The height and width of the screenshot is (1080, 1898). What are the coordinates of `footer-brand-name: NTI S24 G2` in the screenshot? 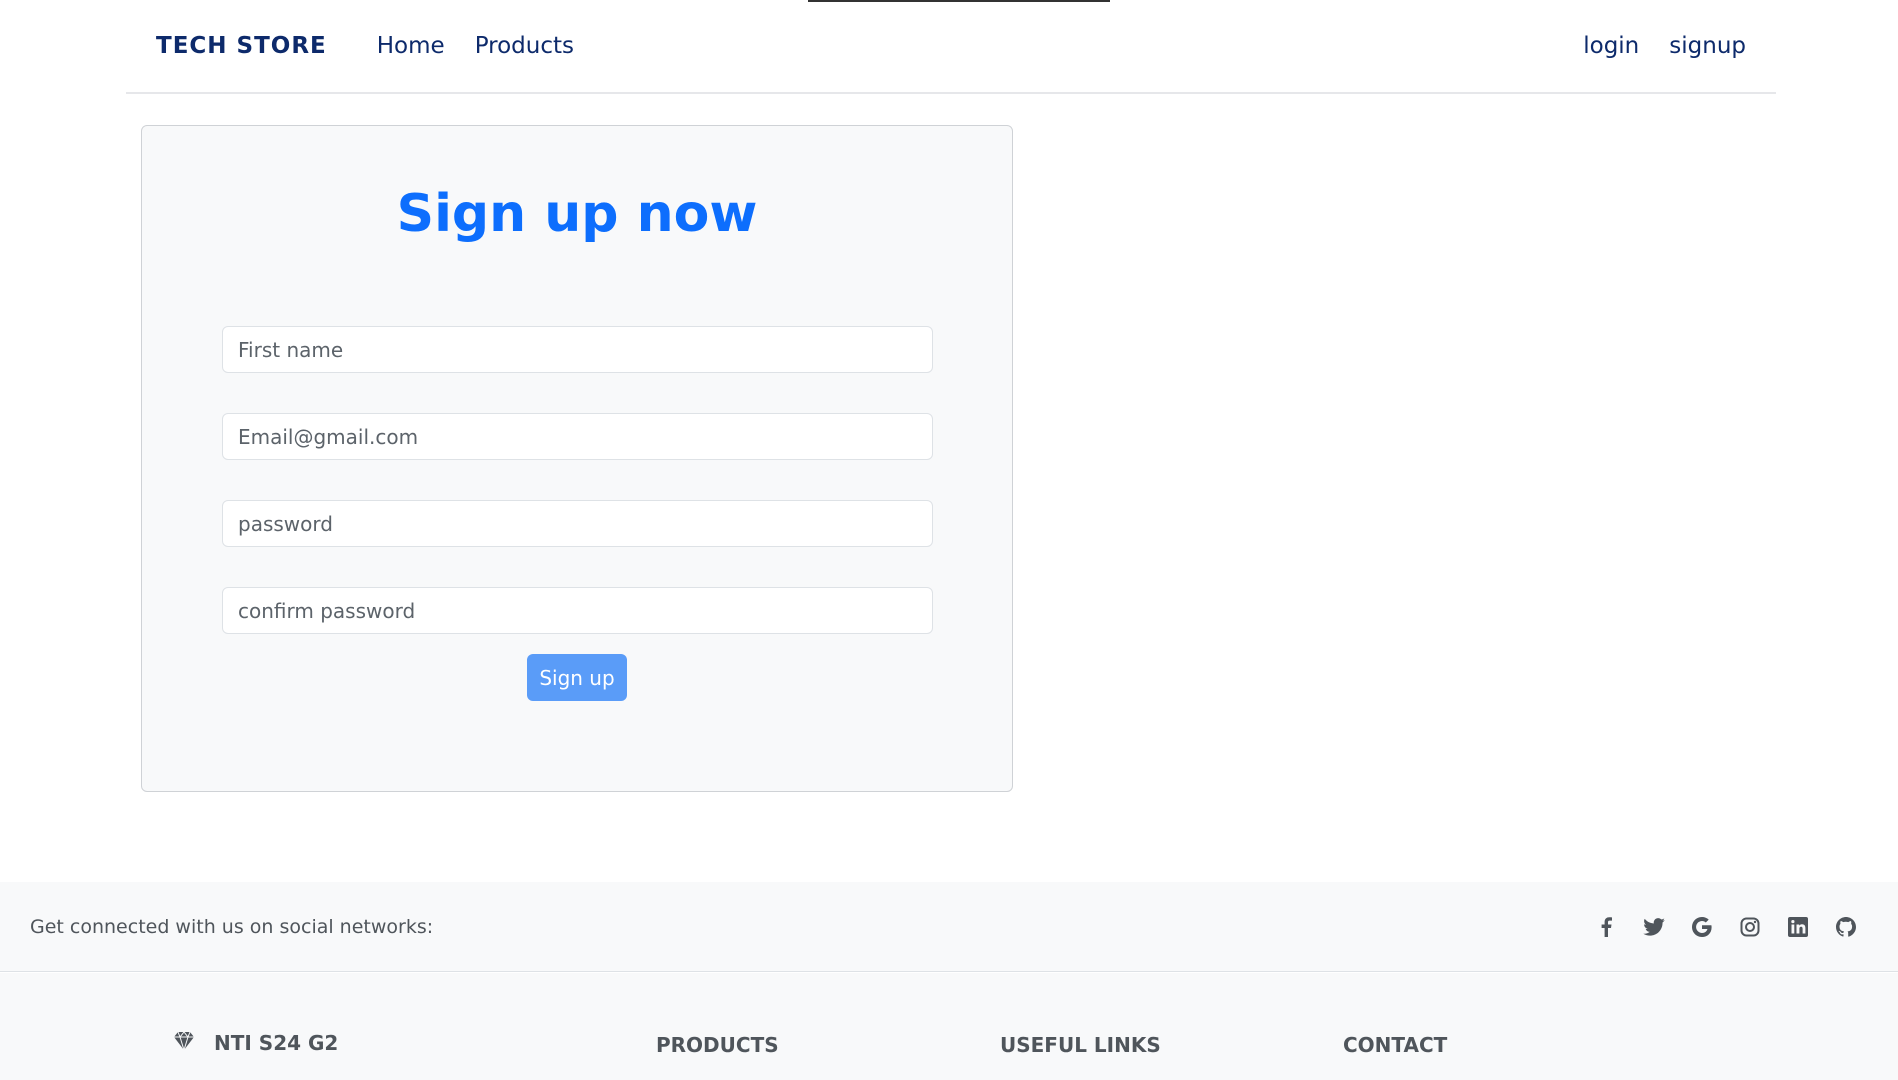 It's located at (276, 1043).